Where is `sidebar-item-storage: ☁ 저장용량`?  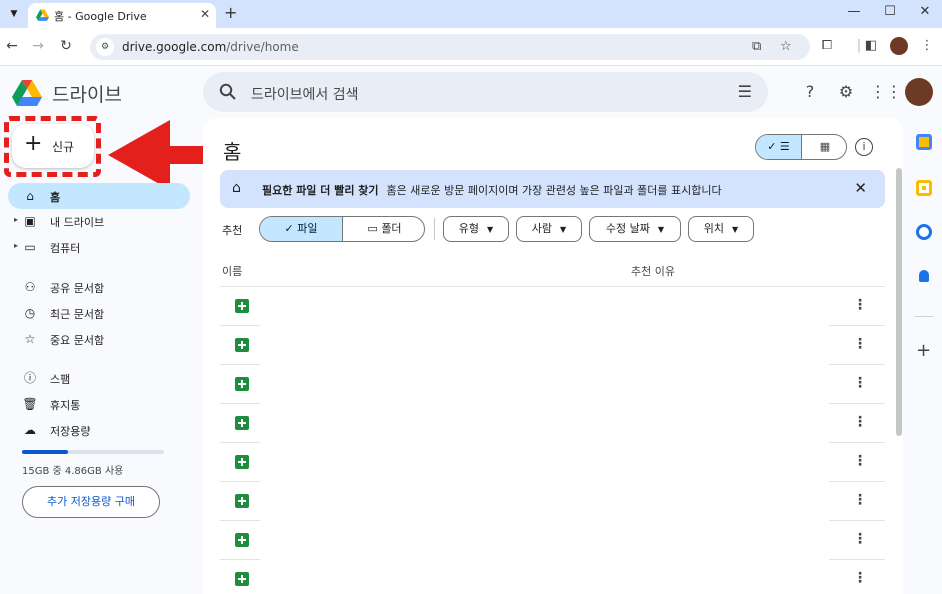 sidebar-item-storage: ☁ 저장용량 is located at coordinates (99, 430).